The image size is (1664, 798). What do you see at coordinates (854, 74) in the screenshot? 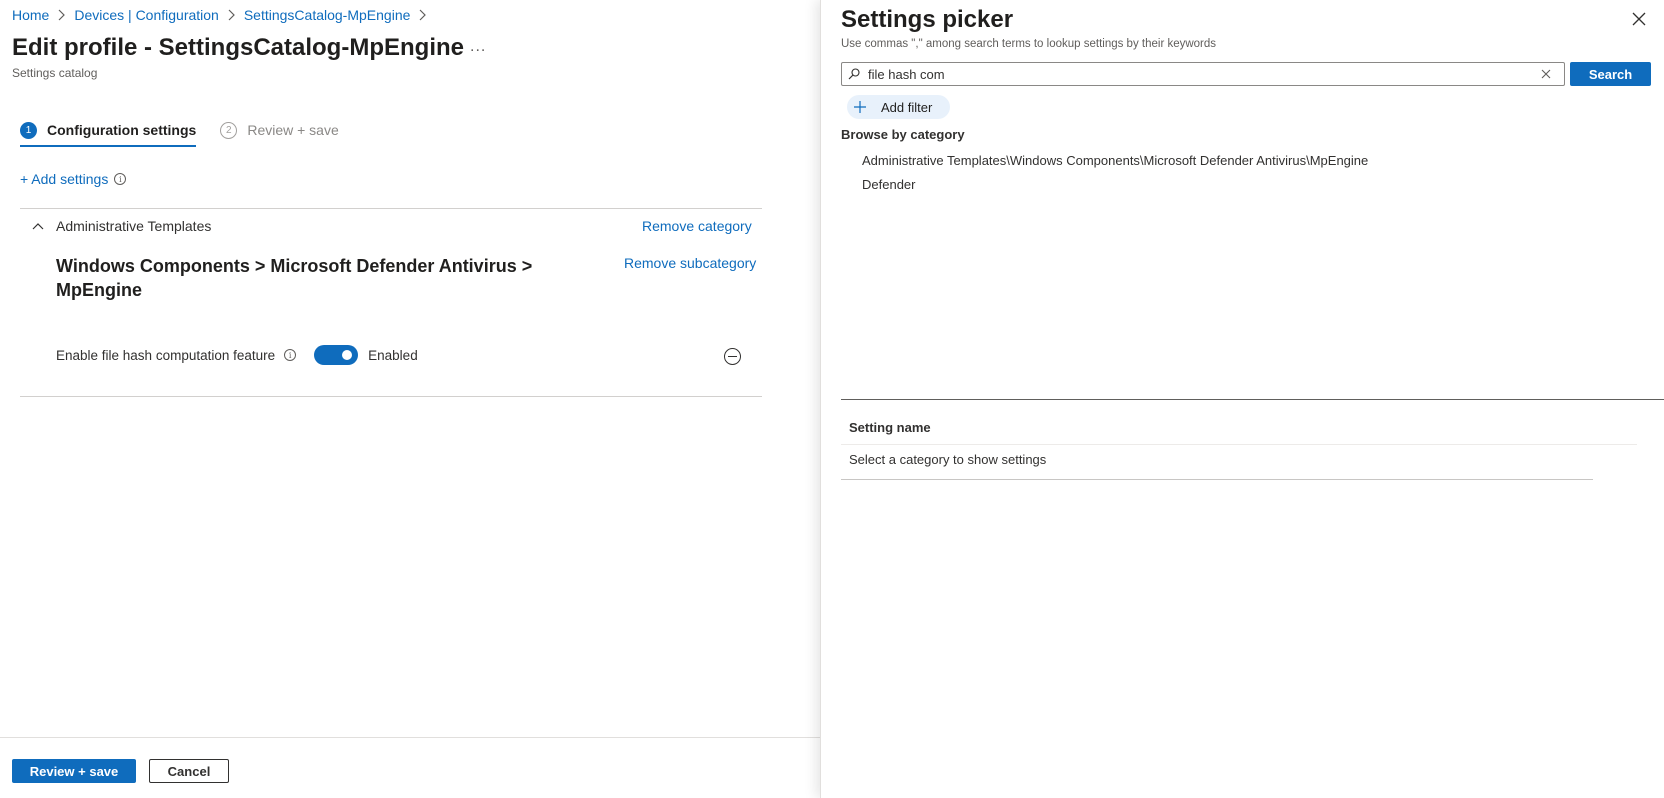
I see `search-icon` at bounding box center [854, 74].